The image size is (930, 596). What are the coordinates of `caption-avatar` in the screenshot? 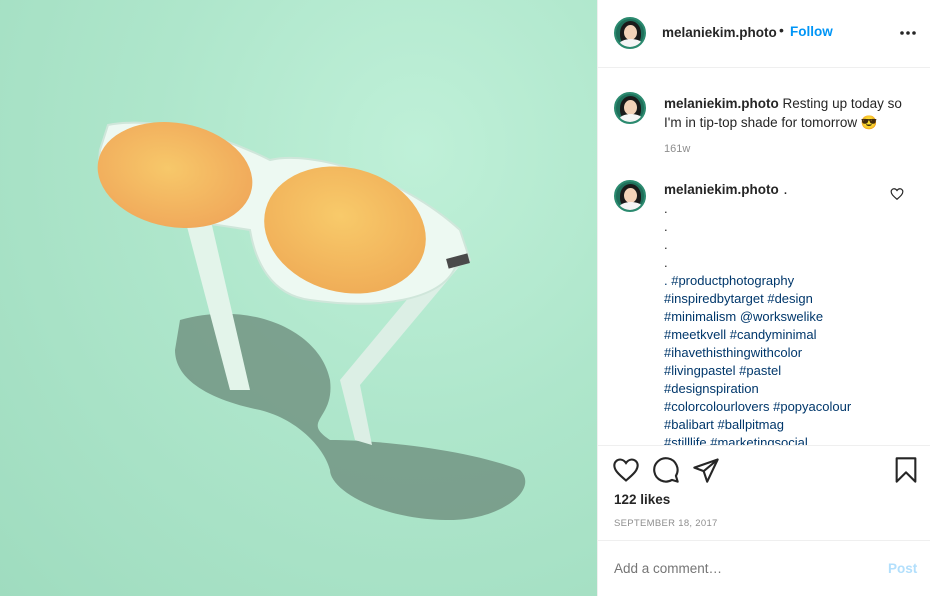 It's located at (630, 108).